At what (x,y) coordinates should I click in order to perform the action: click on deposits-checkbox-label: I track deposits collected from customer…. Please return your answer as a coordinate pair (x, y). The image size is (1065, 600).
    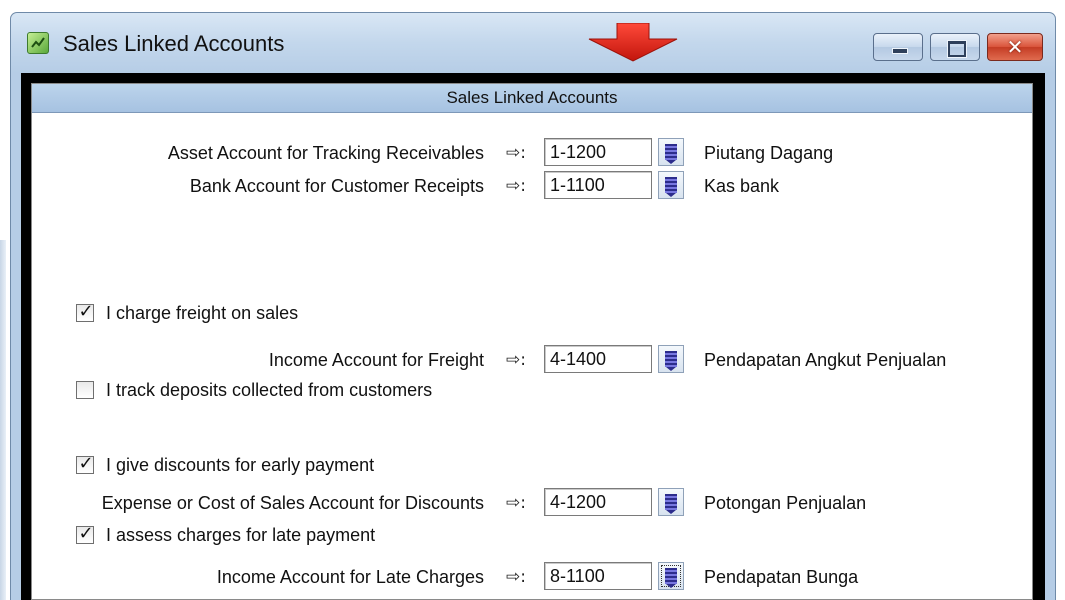
    Looking at the image, I should click on (269, 390).